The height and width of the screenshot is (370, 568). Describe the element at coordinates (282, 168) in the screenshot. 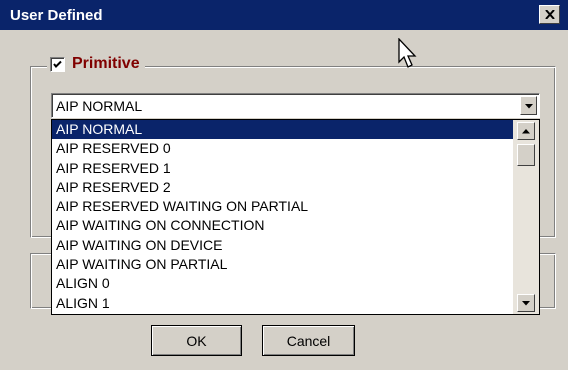

I see `list-item: AIP RESERVED 1` at that location.